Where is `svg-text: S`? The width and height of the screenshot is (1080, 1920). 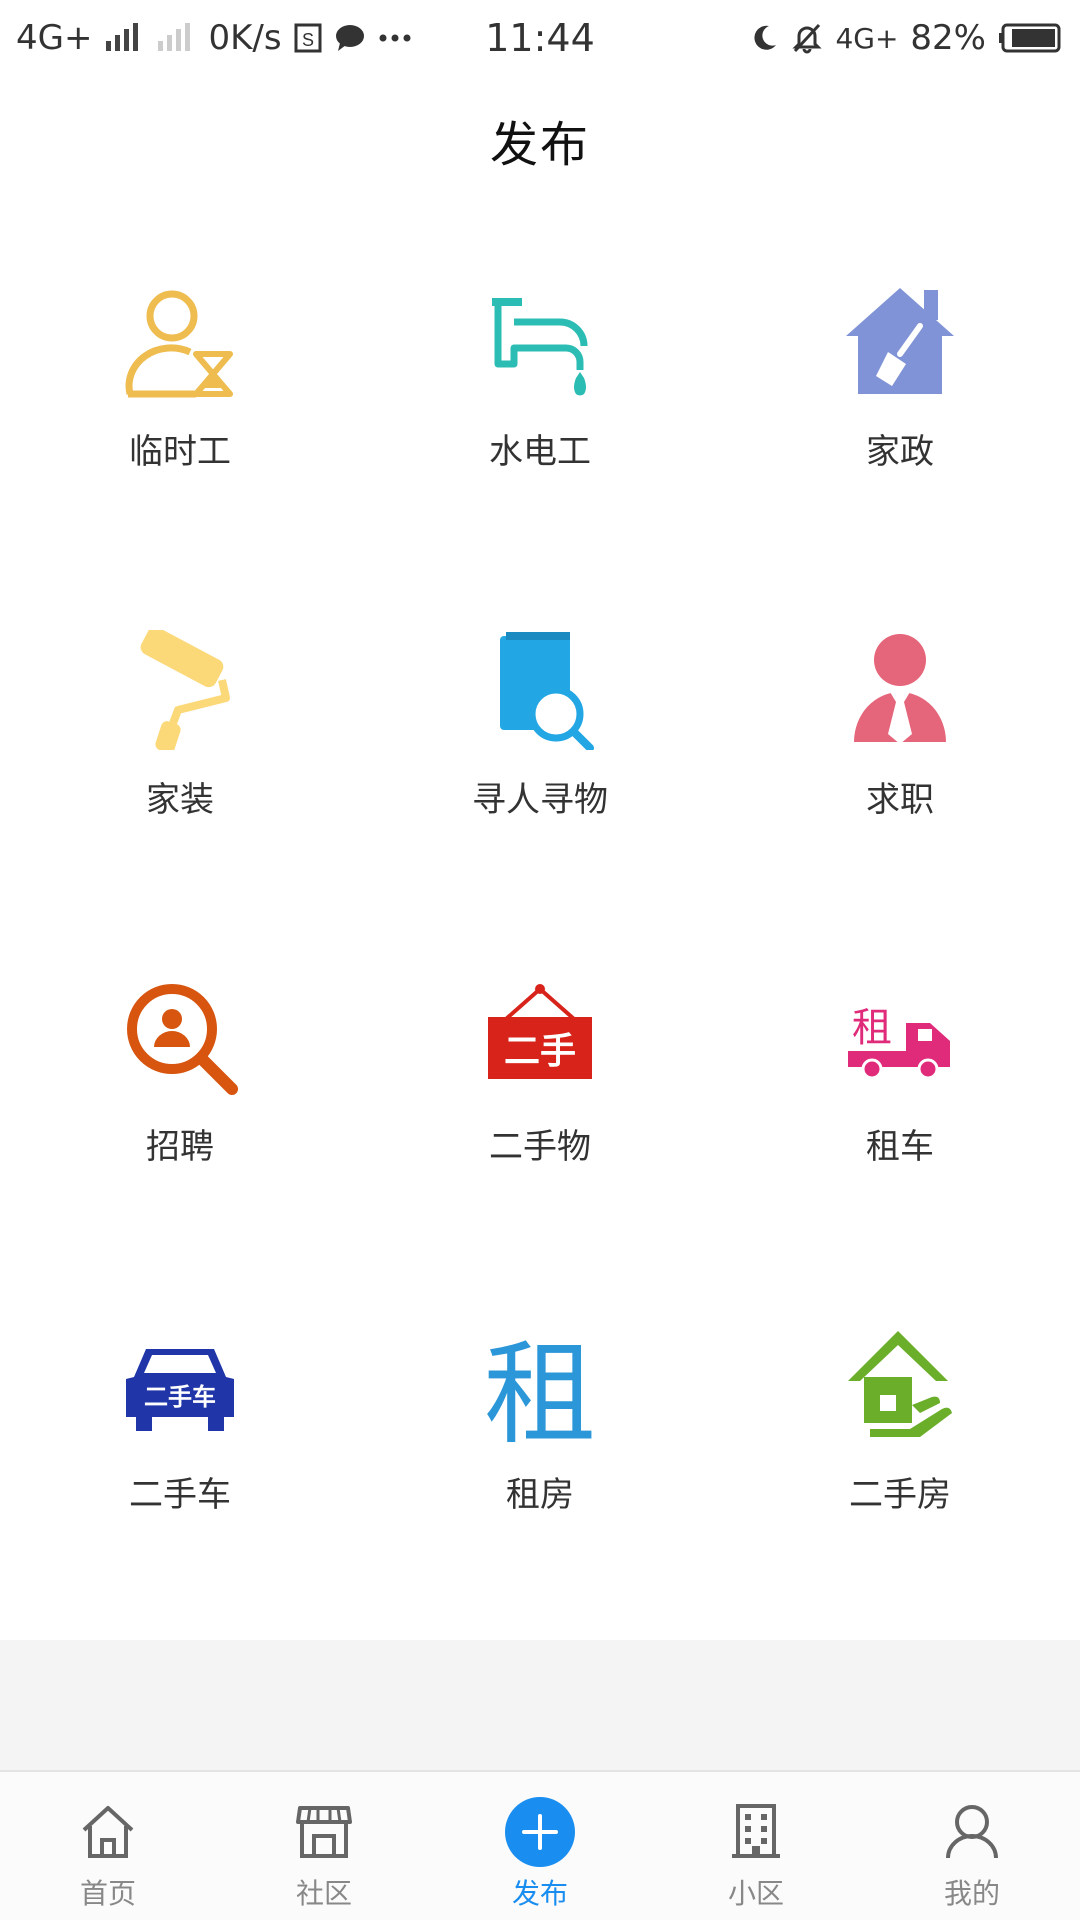
svg-text: S is located at coordinates (308, 40).